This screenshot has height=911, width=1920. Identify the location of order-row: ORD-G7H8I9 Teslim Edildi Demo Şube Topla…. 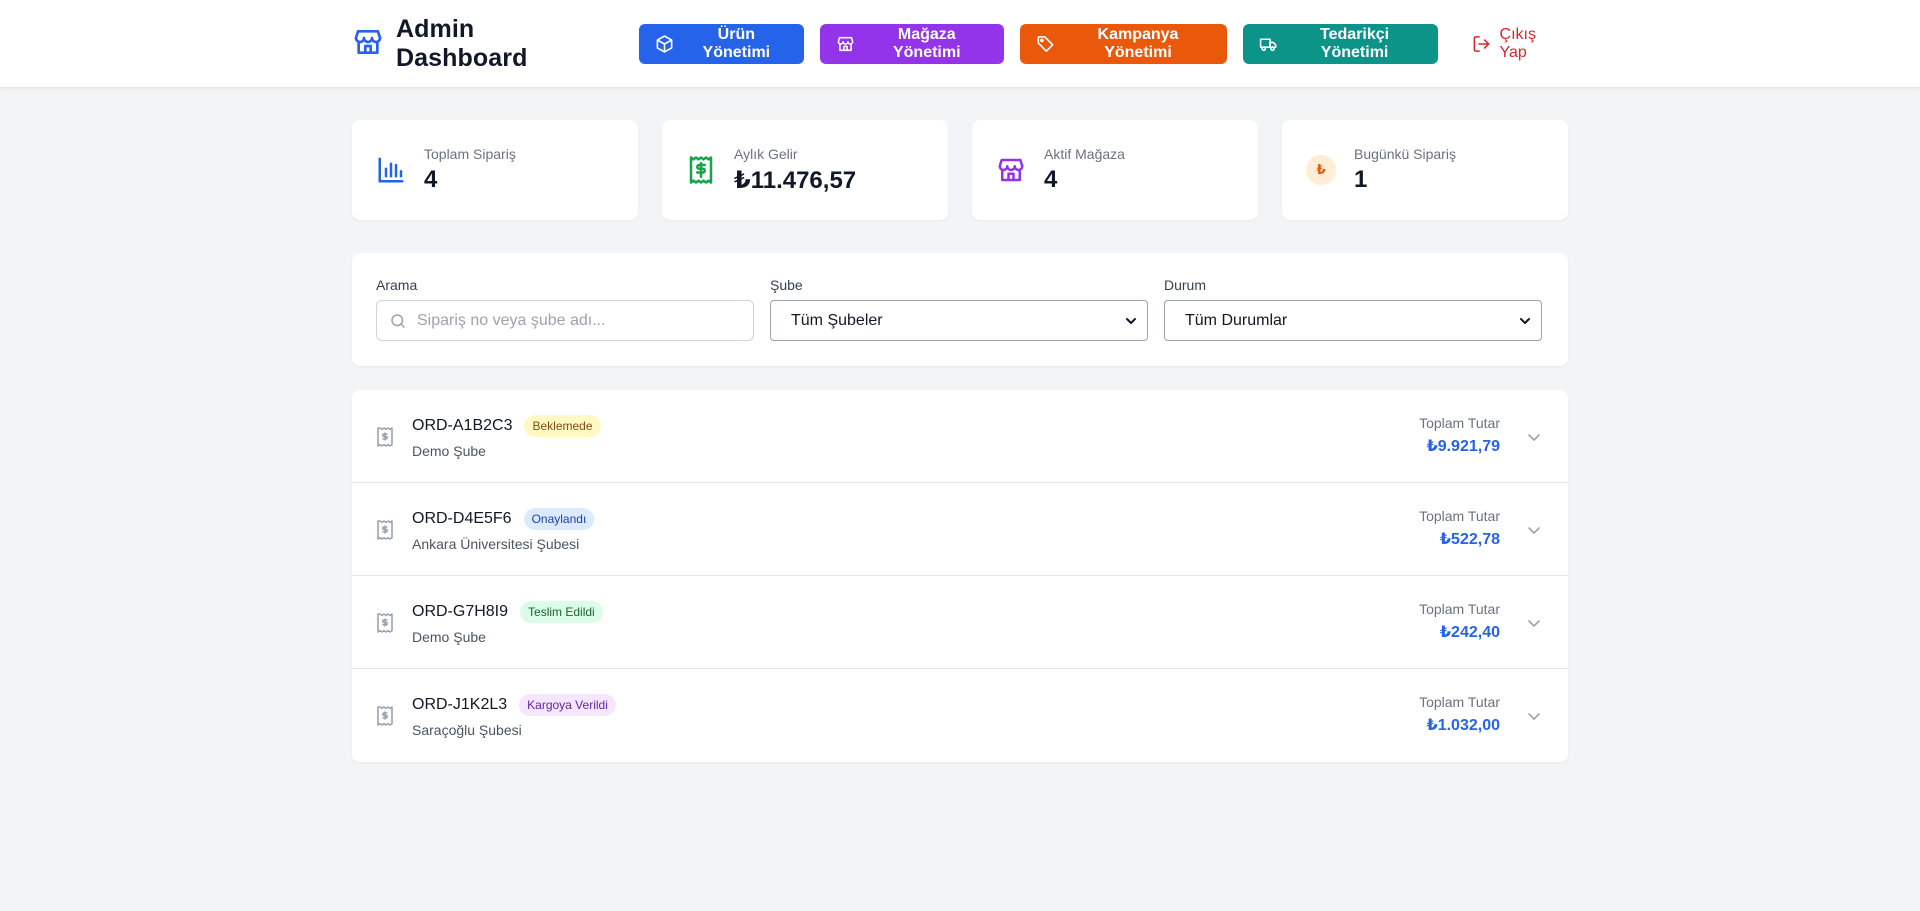
(960, 622).